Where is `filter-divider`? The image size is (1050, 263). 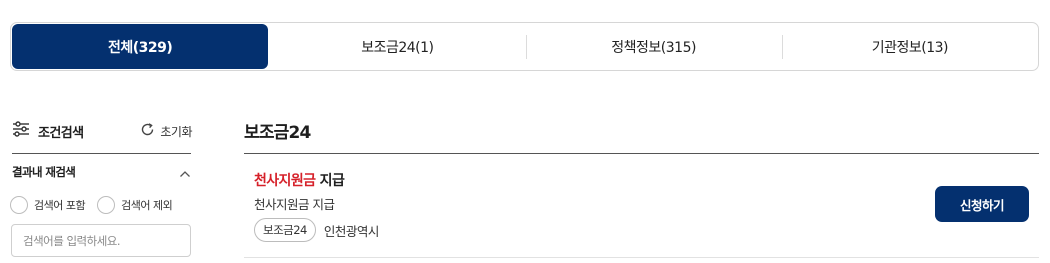
filter-divider is located at coordinates (101, 153).